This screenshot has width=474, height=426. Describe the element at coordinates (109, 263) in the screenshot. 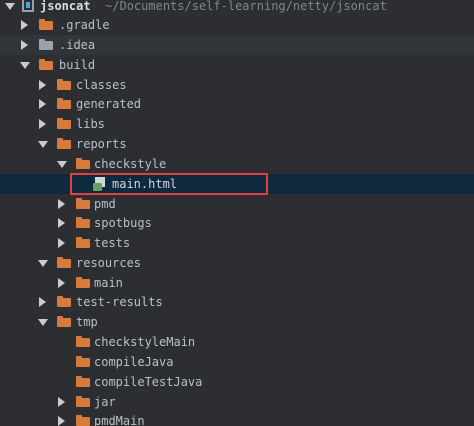

I see `tree-label: resources` at that location.